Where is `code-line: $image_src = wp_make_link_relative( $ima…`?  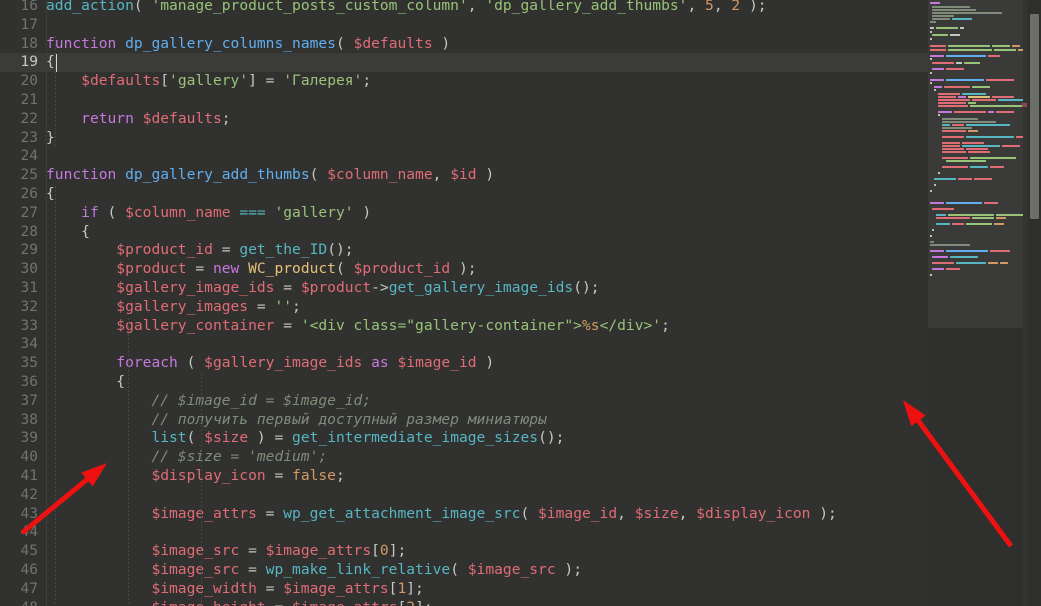 code-line: $image_src = wp_make_link_relative( $ima… is located at coordinates (314, 570).